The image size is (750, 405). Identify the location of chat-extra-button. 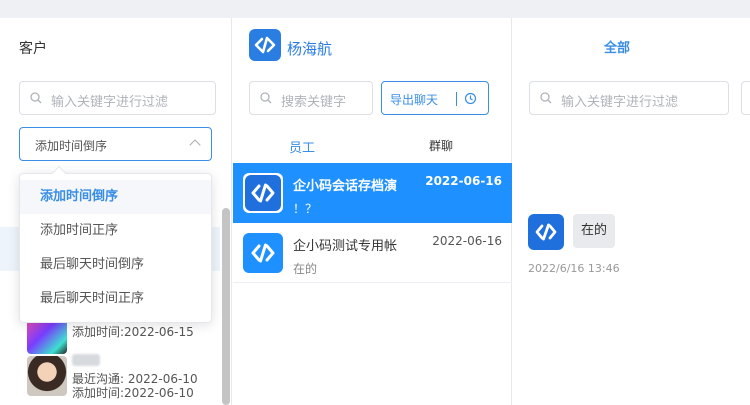
(745, 98).